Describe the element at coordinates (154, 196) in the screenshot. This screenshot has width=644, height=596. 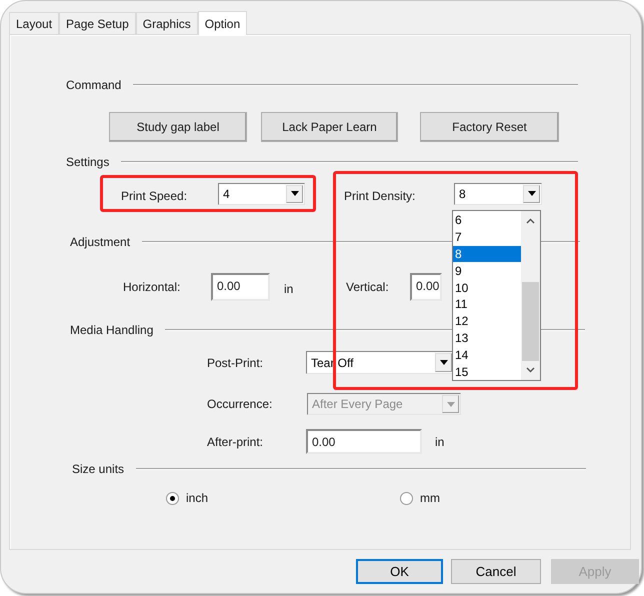
I see `field-label: Print Speed:` at that location.